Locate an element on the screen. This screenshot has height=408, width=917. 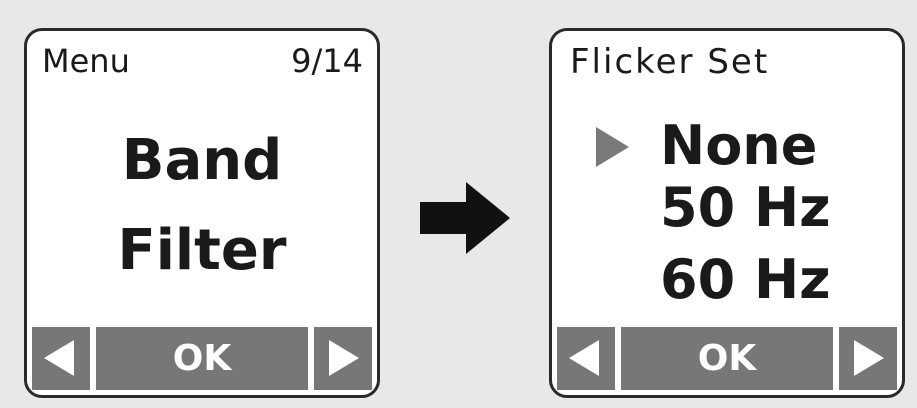
menu-page-counter: 9/14 is located at coordinates (327, 61).